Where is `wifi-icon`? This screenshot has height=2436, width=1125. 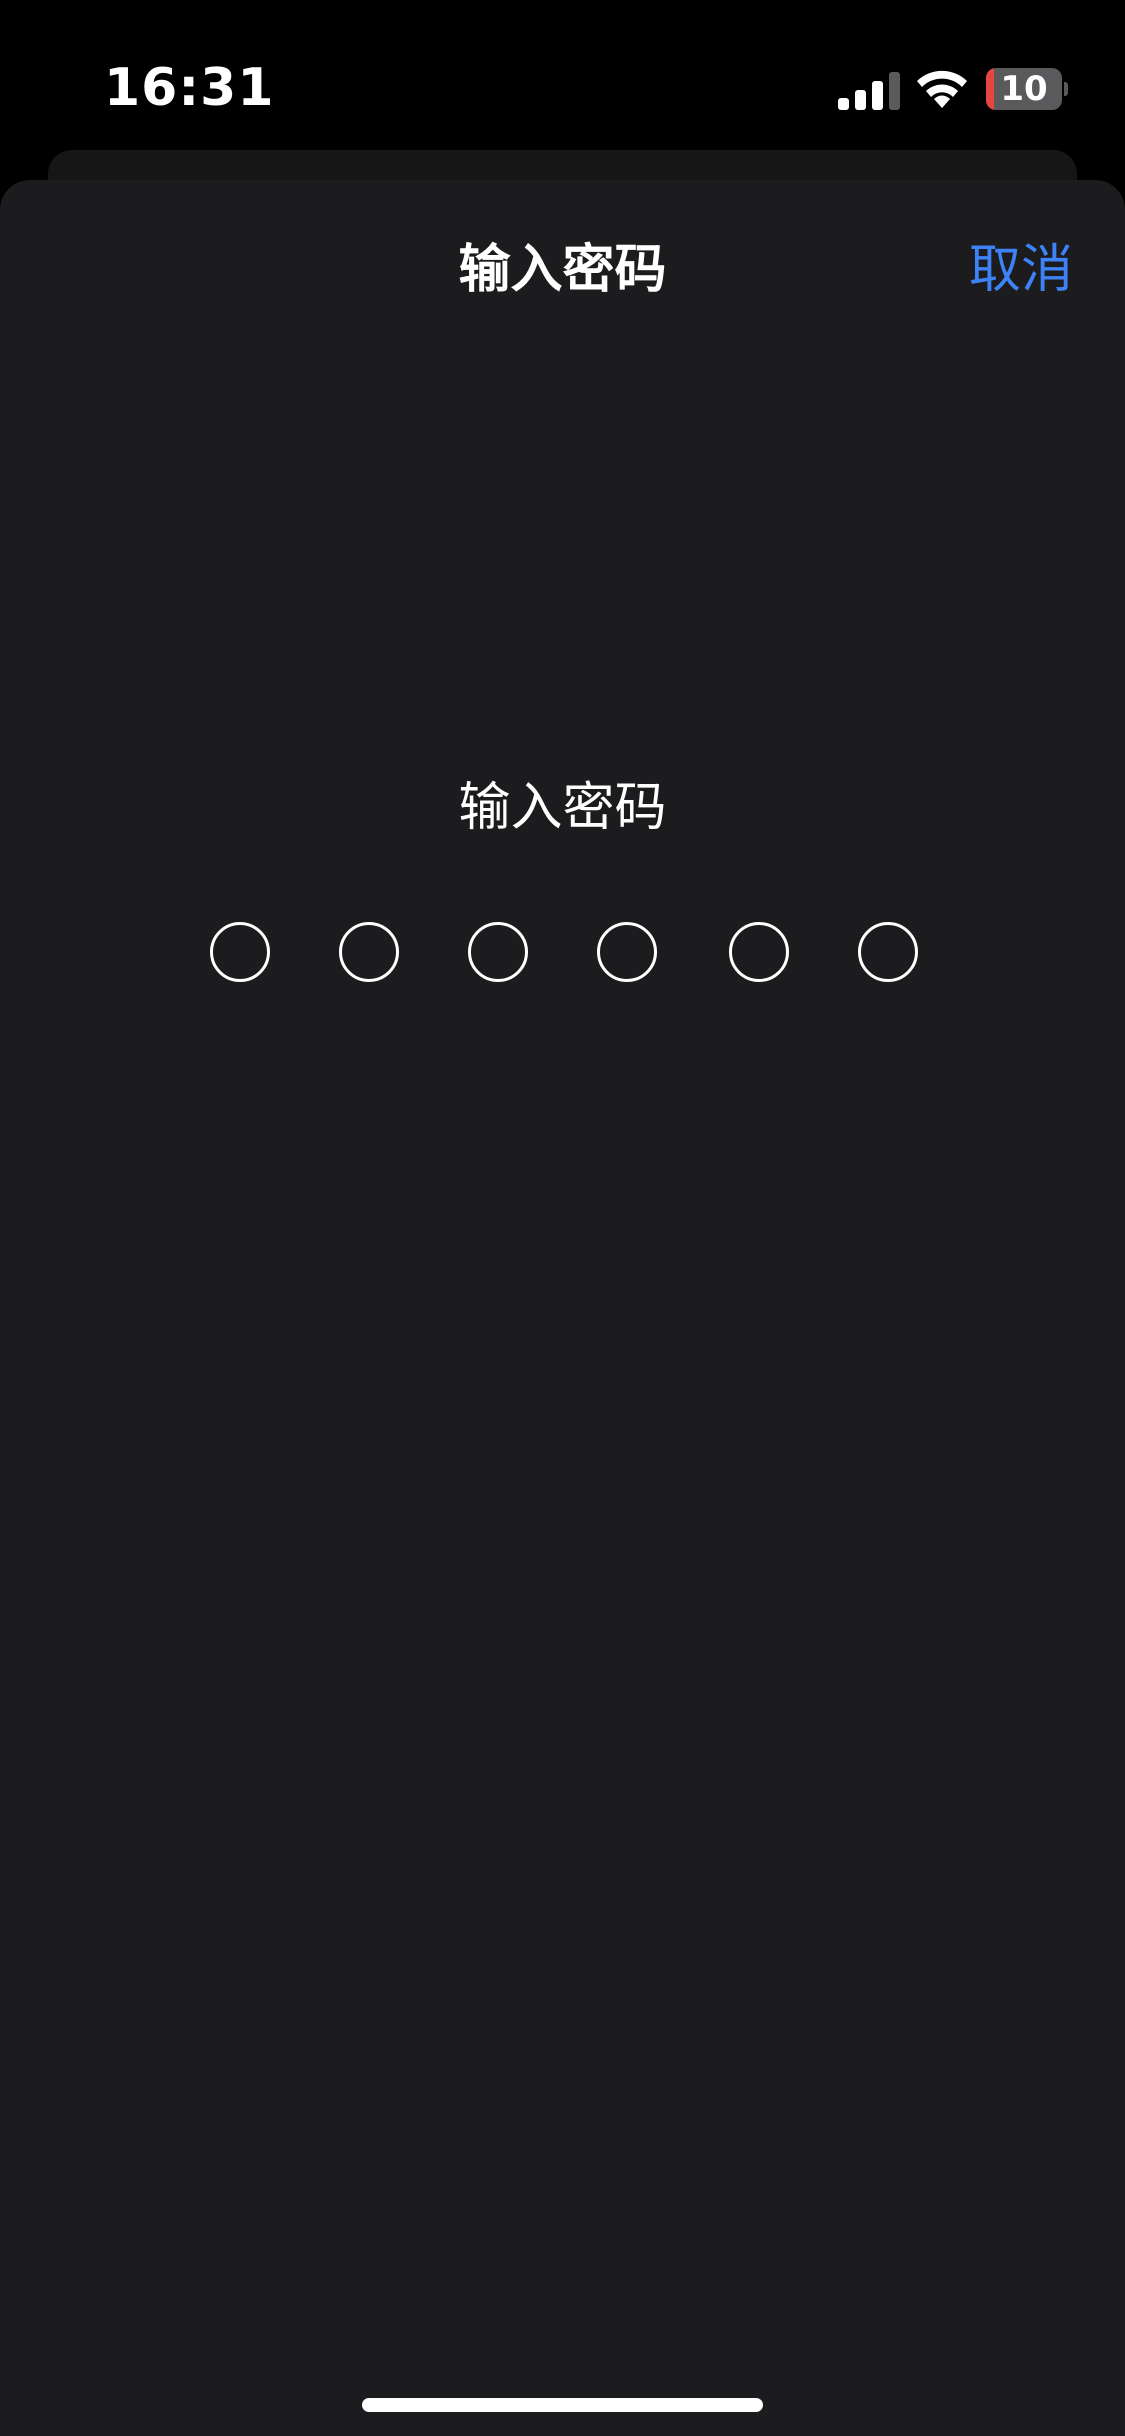 wifi-icon is located at coordinates (942, 89).